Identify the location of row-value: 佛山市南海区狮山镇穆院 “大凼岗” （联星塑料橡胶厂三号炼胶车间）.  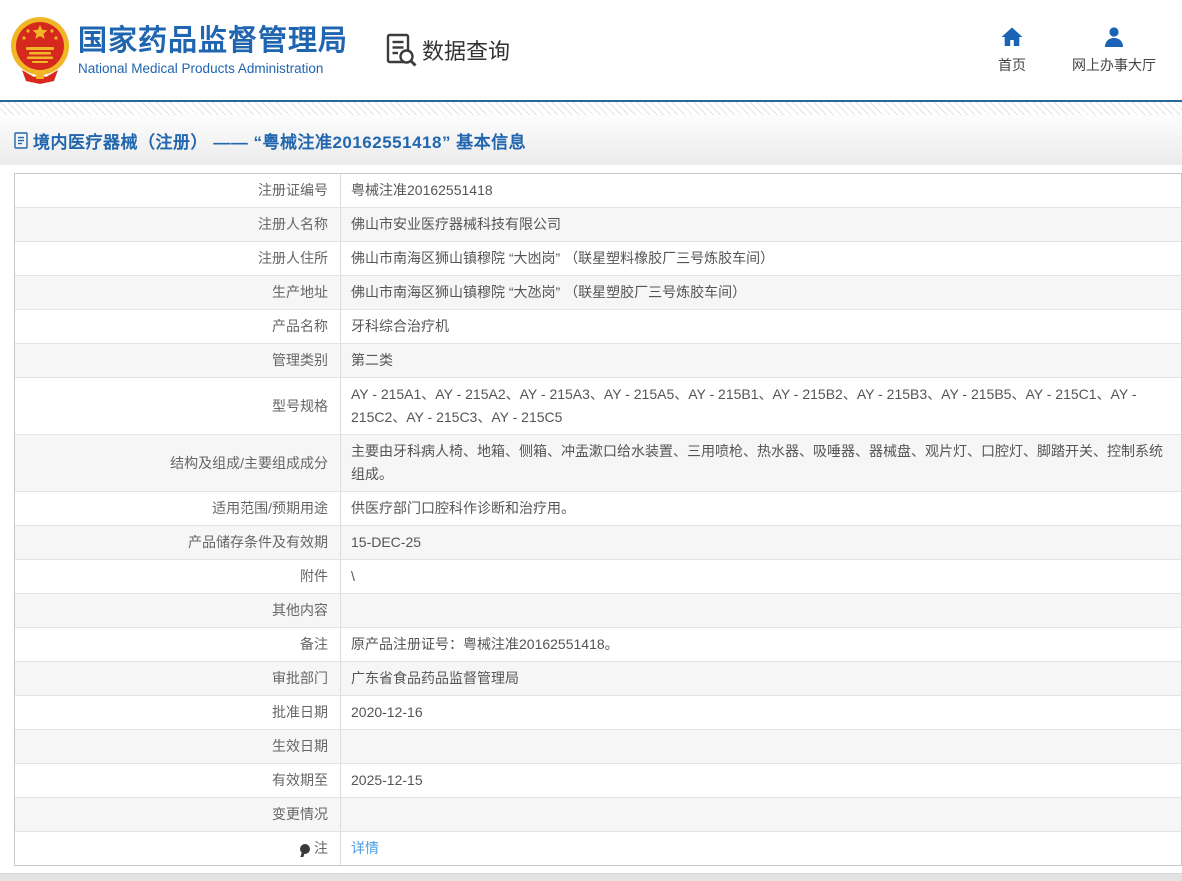
(563, 258).